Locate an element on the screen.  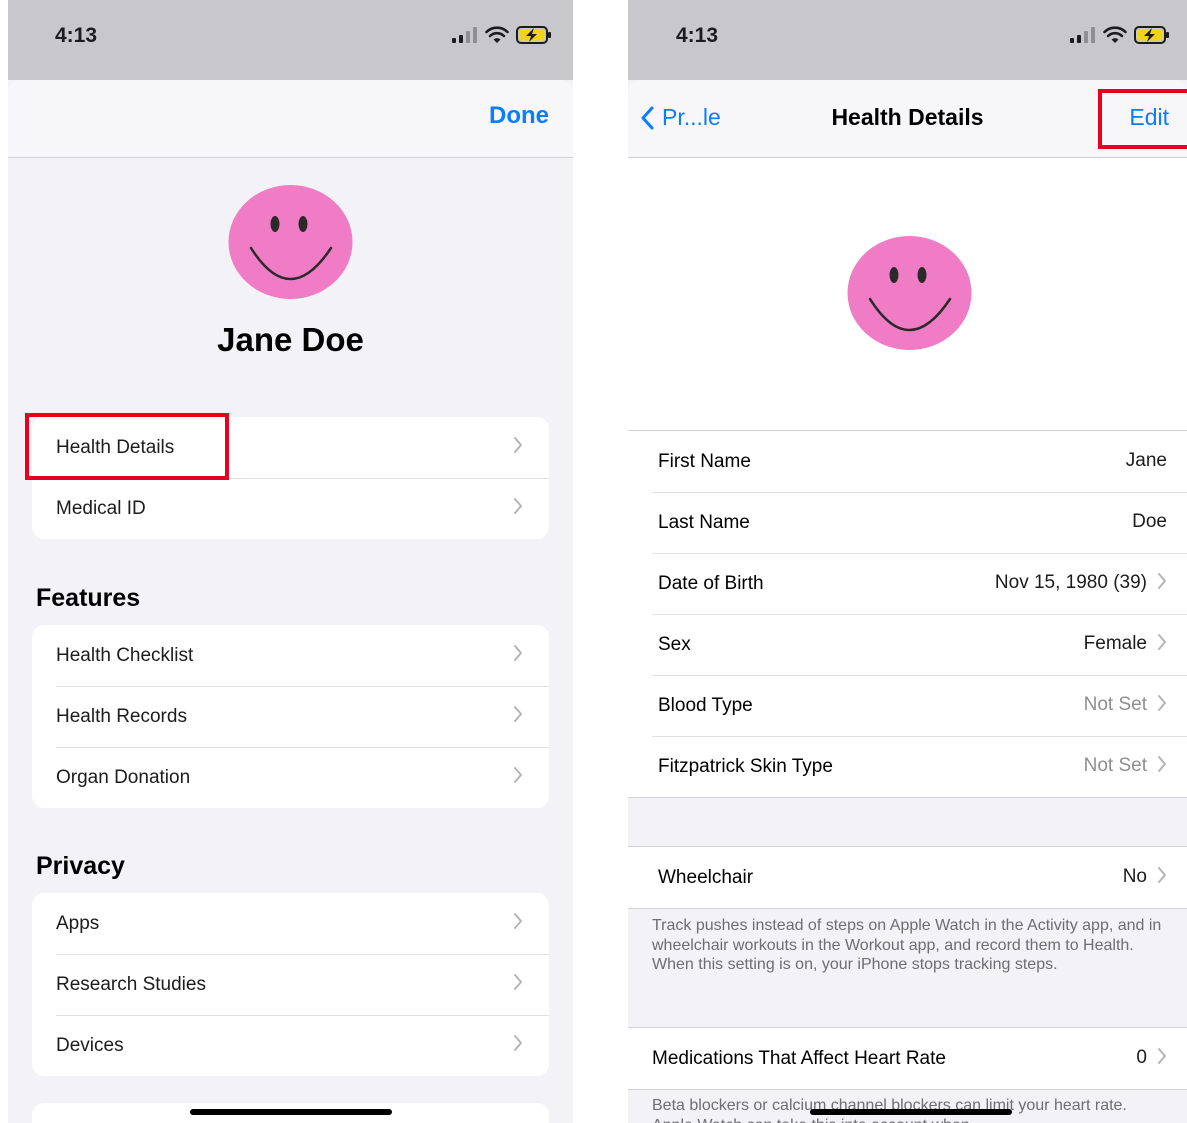
row-label: Date of Birth is located at coordinates (711, 583).